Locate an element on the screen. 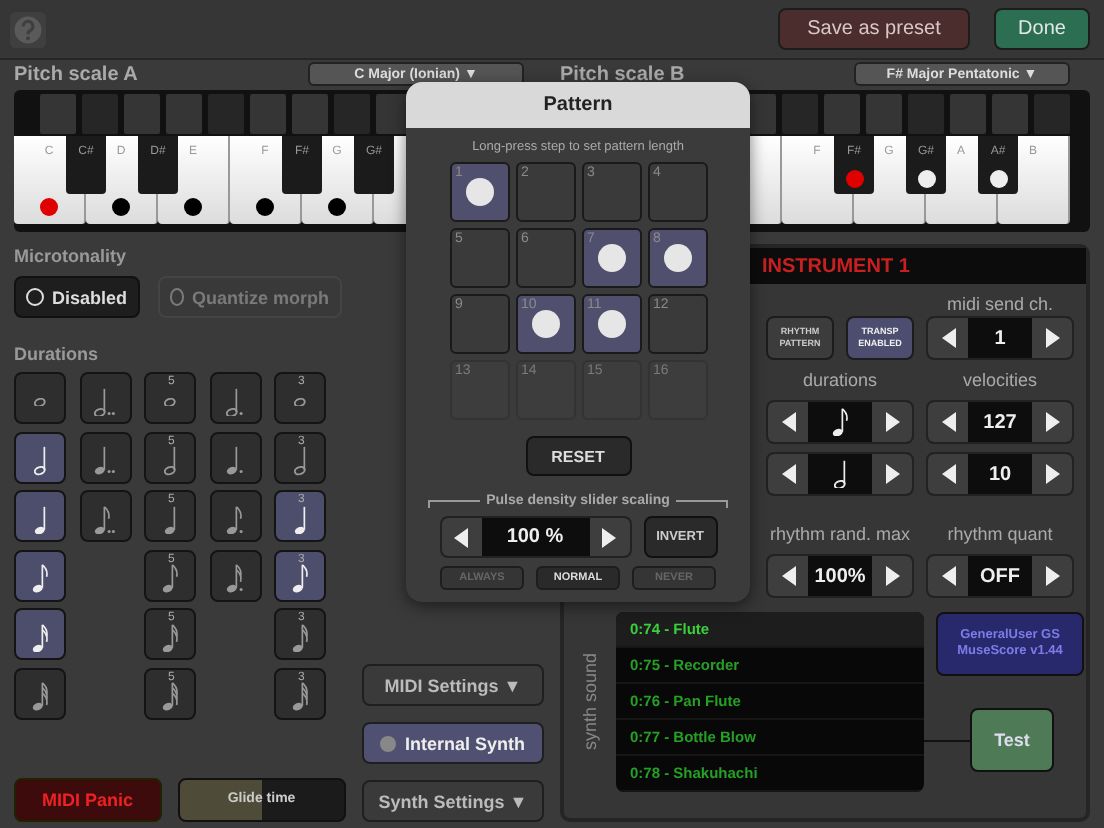 This screenshot has width=1104, height=828. field-label: rhythm rand. max is located at coordinates (840, 534).